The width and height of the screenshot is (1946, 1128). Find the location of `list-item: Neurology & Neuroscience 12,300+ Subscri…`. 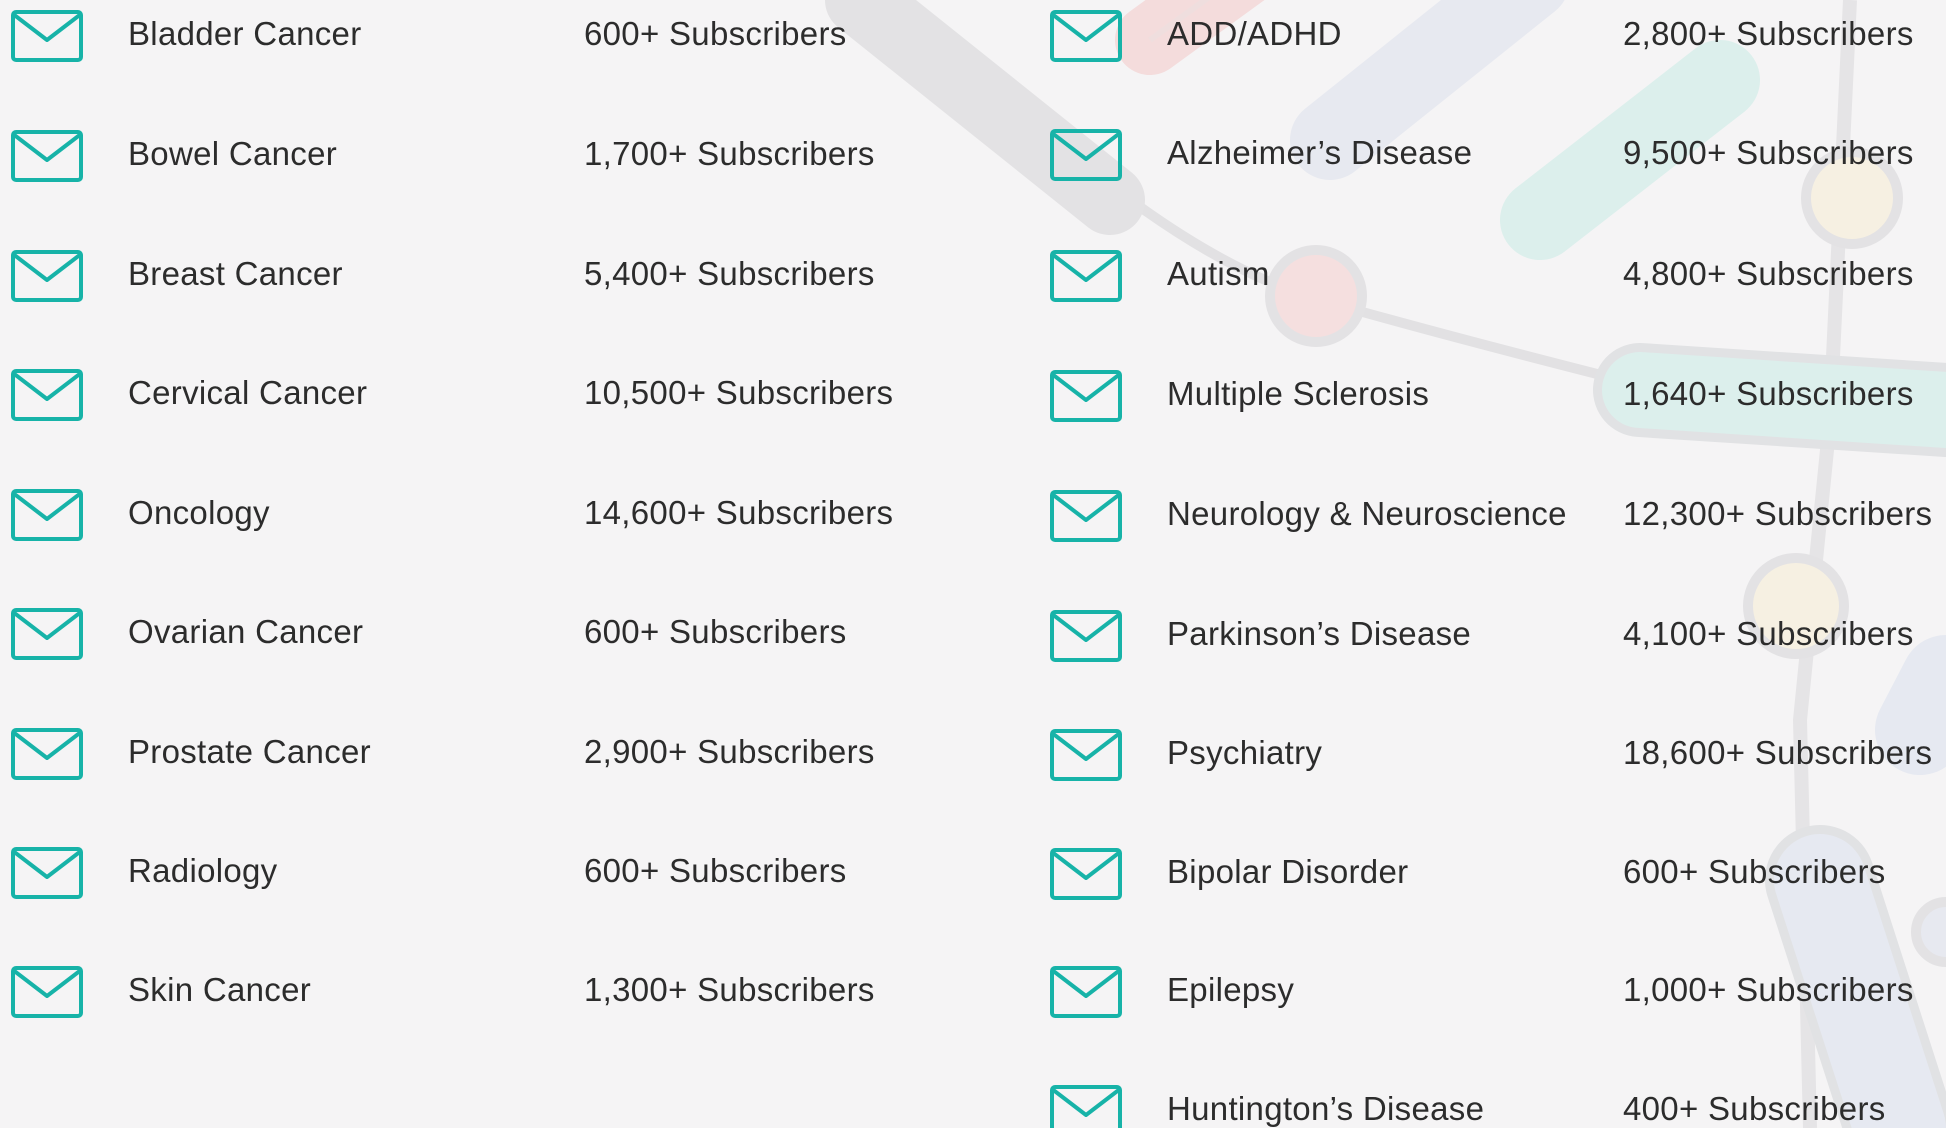

list-item: Neurology & Neuroscience 12,300+ Subscri… is located at coordinates (1492, 513).